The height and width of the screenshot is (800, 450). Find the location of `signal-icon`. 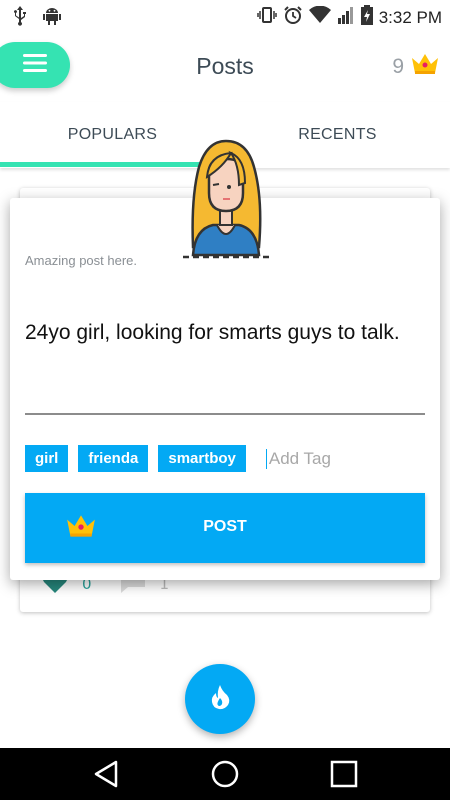

signal-icon is located at coordinates (346, 17).